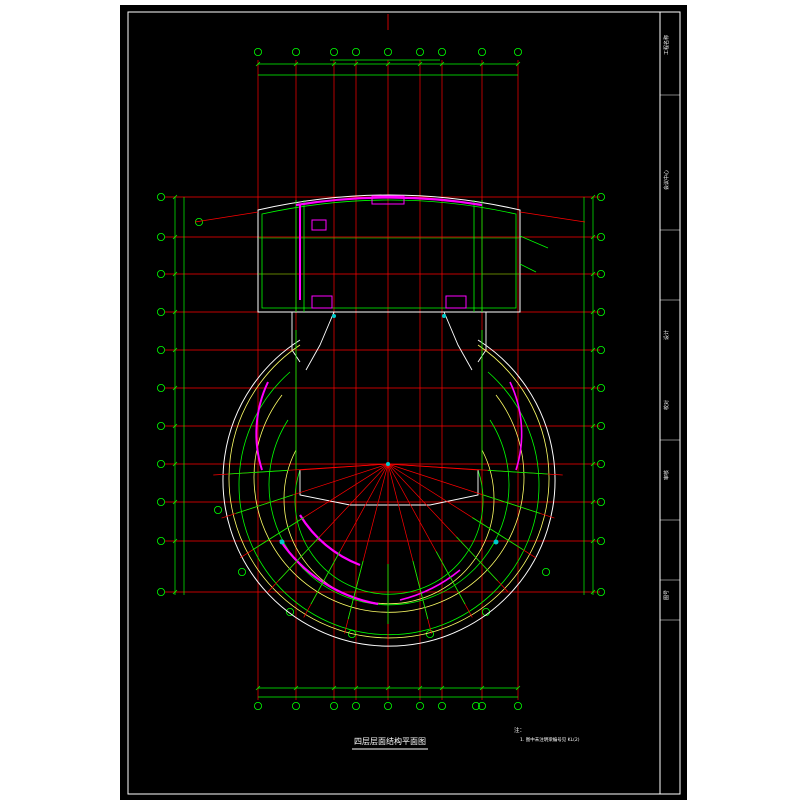 This screenshot has width=800, height=800. Describe the element at coordinates (519, 730) in the screenshot. I see `notes-header: 注：` at that location.